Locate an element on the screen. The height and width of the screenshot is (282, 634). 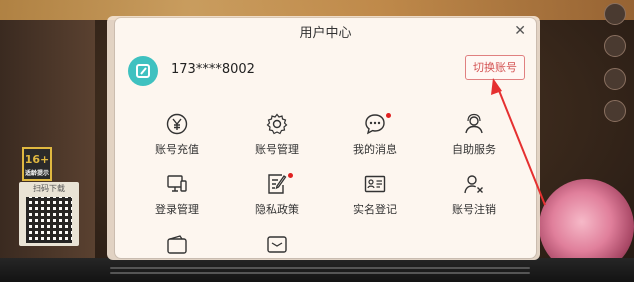
qr-label: 扫码下载 is located at coordinates (49, 188).